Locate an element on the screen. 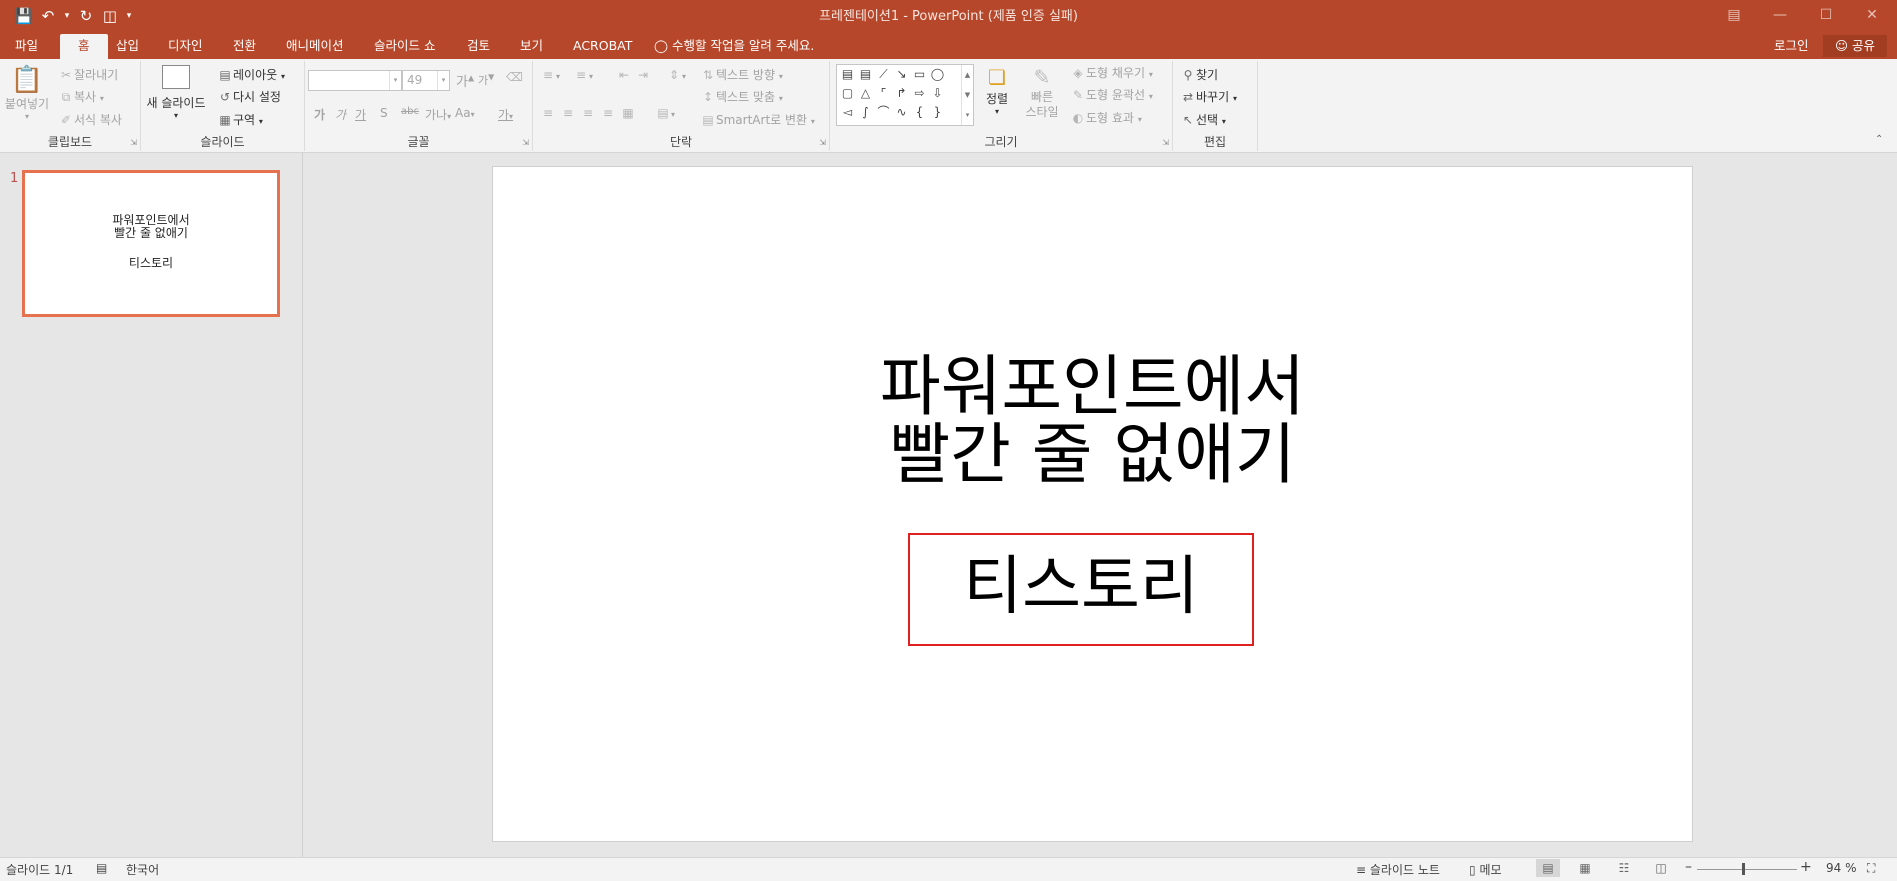 The width and height of the screenshot is (1897, 881). shadow-button: S is located at coordinates (384, 113).